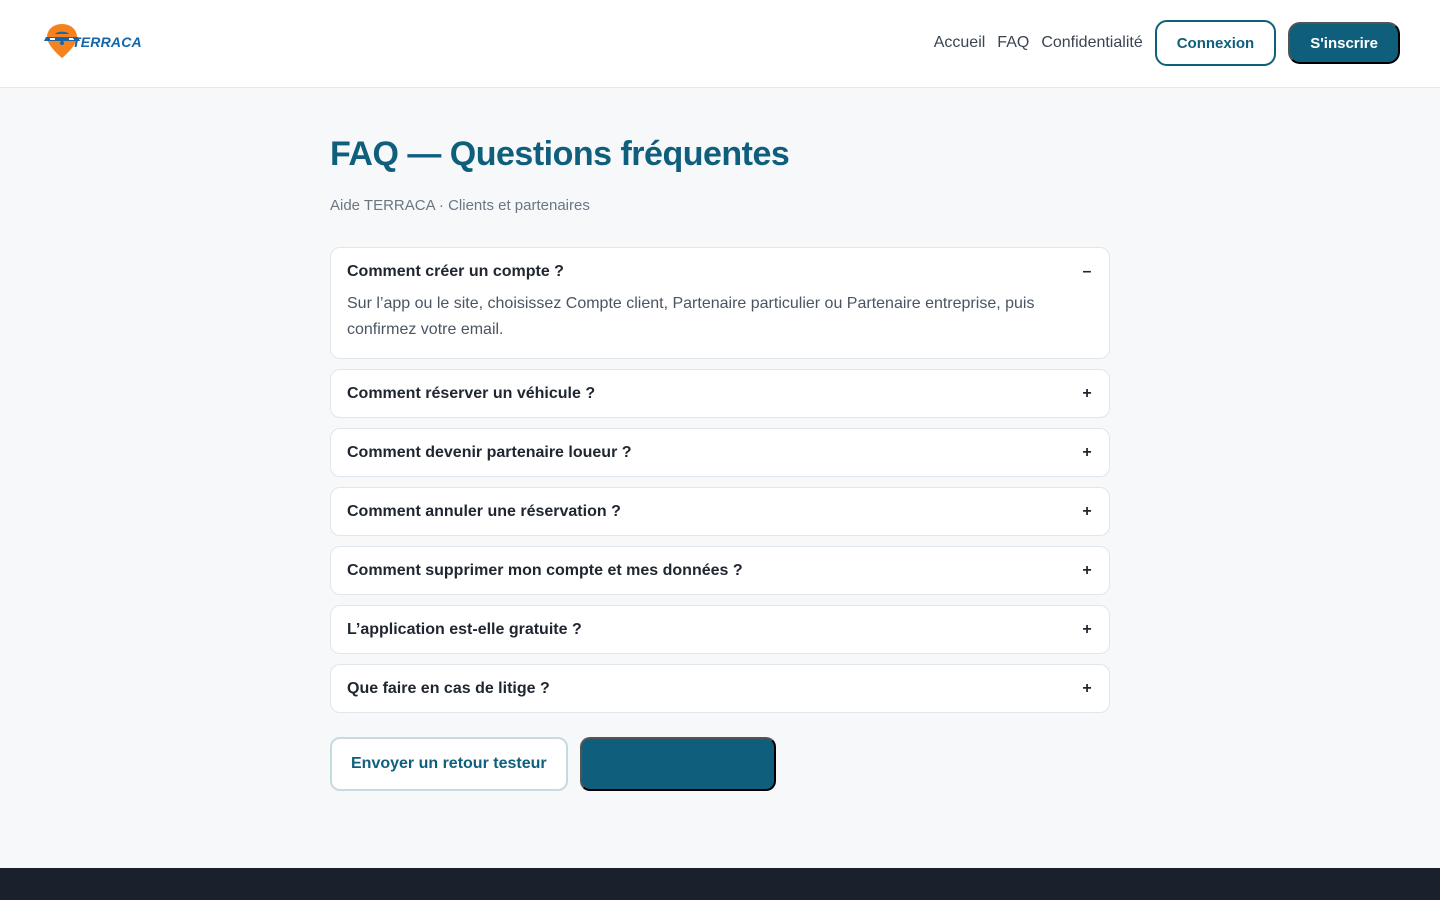 Image resolution: width=1440 pixels, height=900 pixels. I want to click on faq-question: Comment annuler une réservation ?, so click(484, 511).